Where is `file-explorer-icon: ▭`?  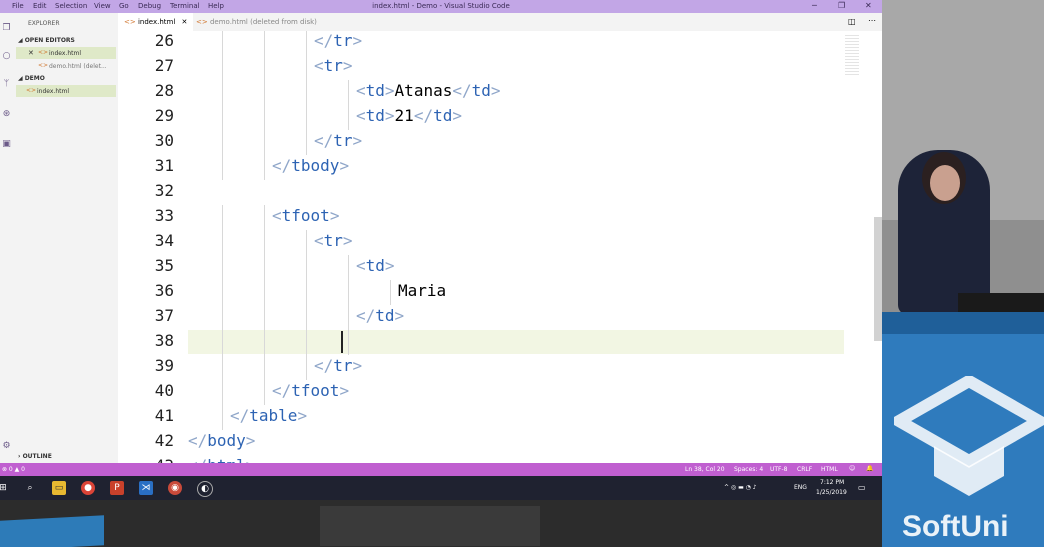
file-explorer-icon: ▭ is located at coordinates (59, 488).